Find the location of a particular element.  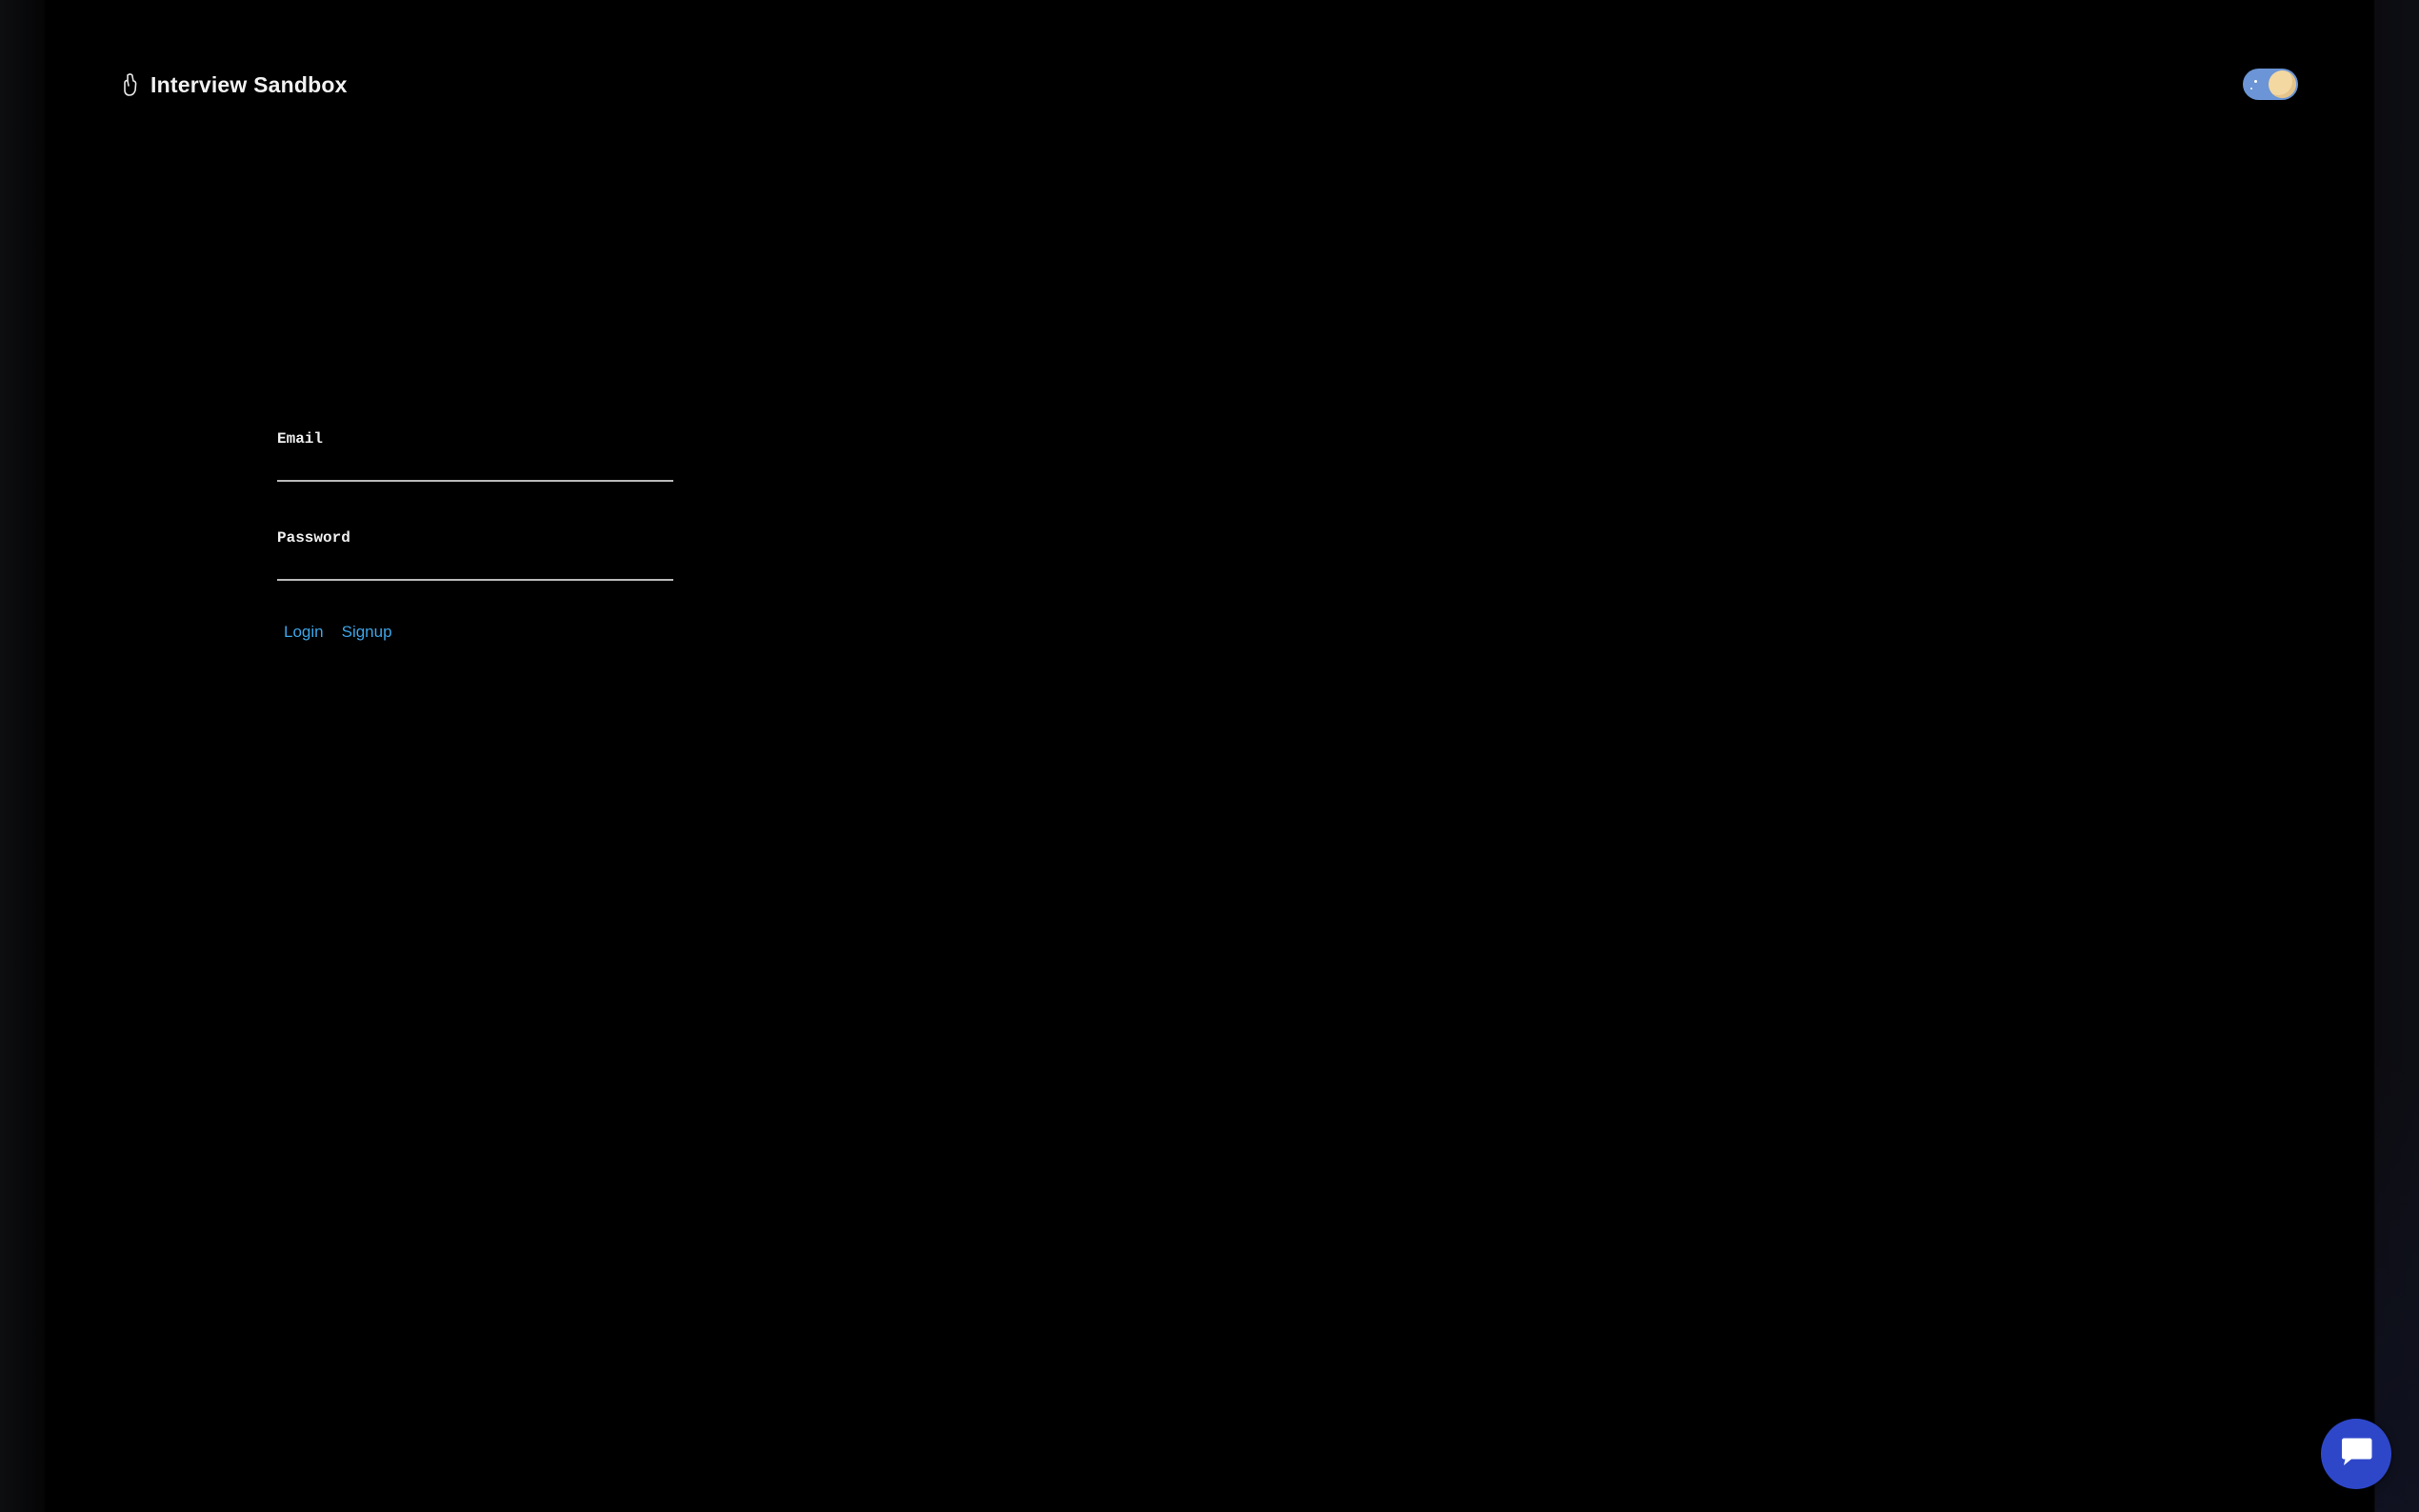

password-field-group: Password is located at coordinates (476, 555).